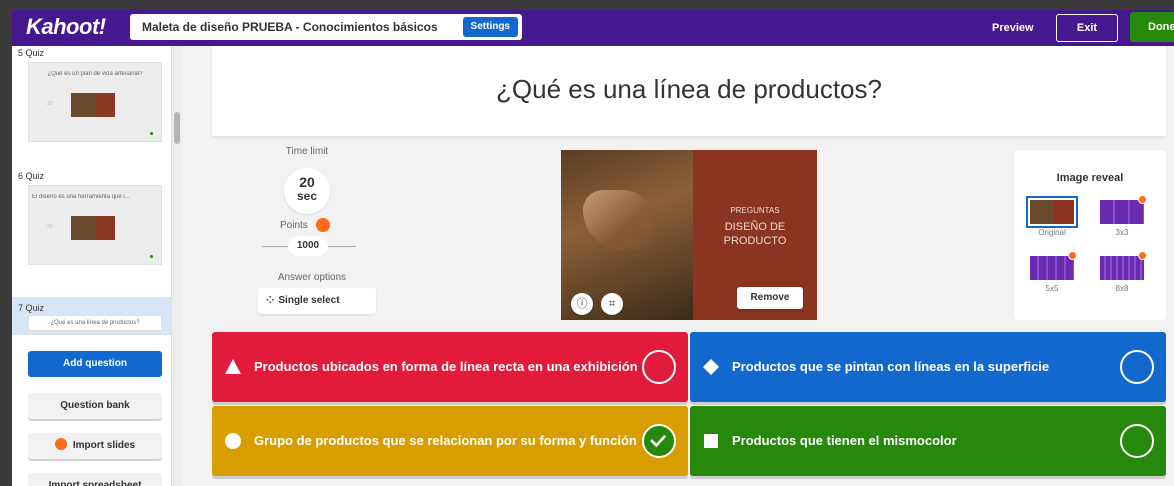 Image resolution: width=1174 pixels, height=486 pixels. What do you see at coordinates (307, 182) in the screenshot?
I see `time-limit-value: 20` at bounding box center [307, 182].